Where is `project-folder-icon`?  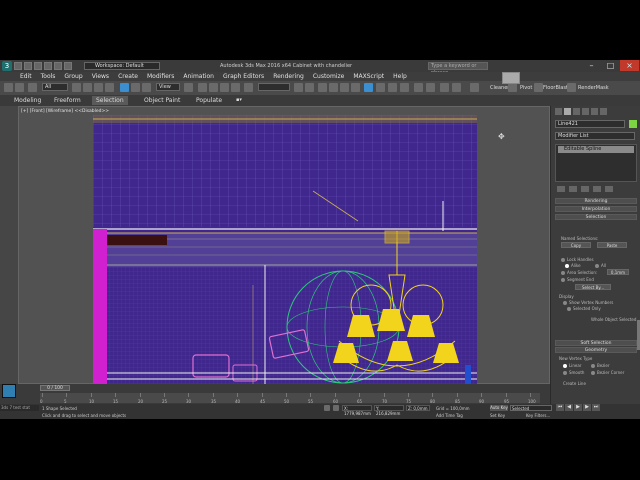
project-folder-icon is located at coordinates (68, 66).